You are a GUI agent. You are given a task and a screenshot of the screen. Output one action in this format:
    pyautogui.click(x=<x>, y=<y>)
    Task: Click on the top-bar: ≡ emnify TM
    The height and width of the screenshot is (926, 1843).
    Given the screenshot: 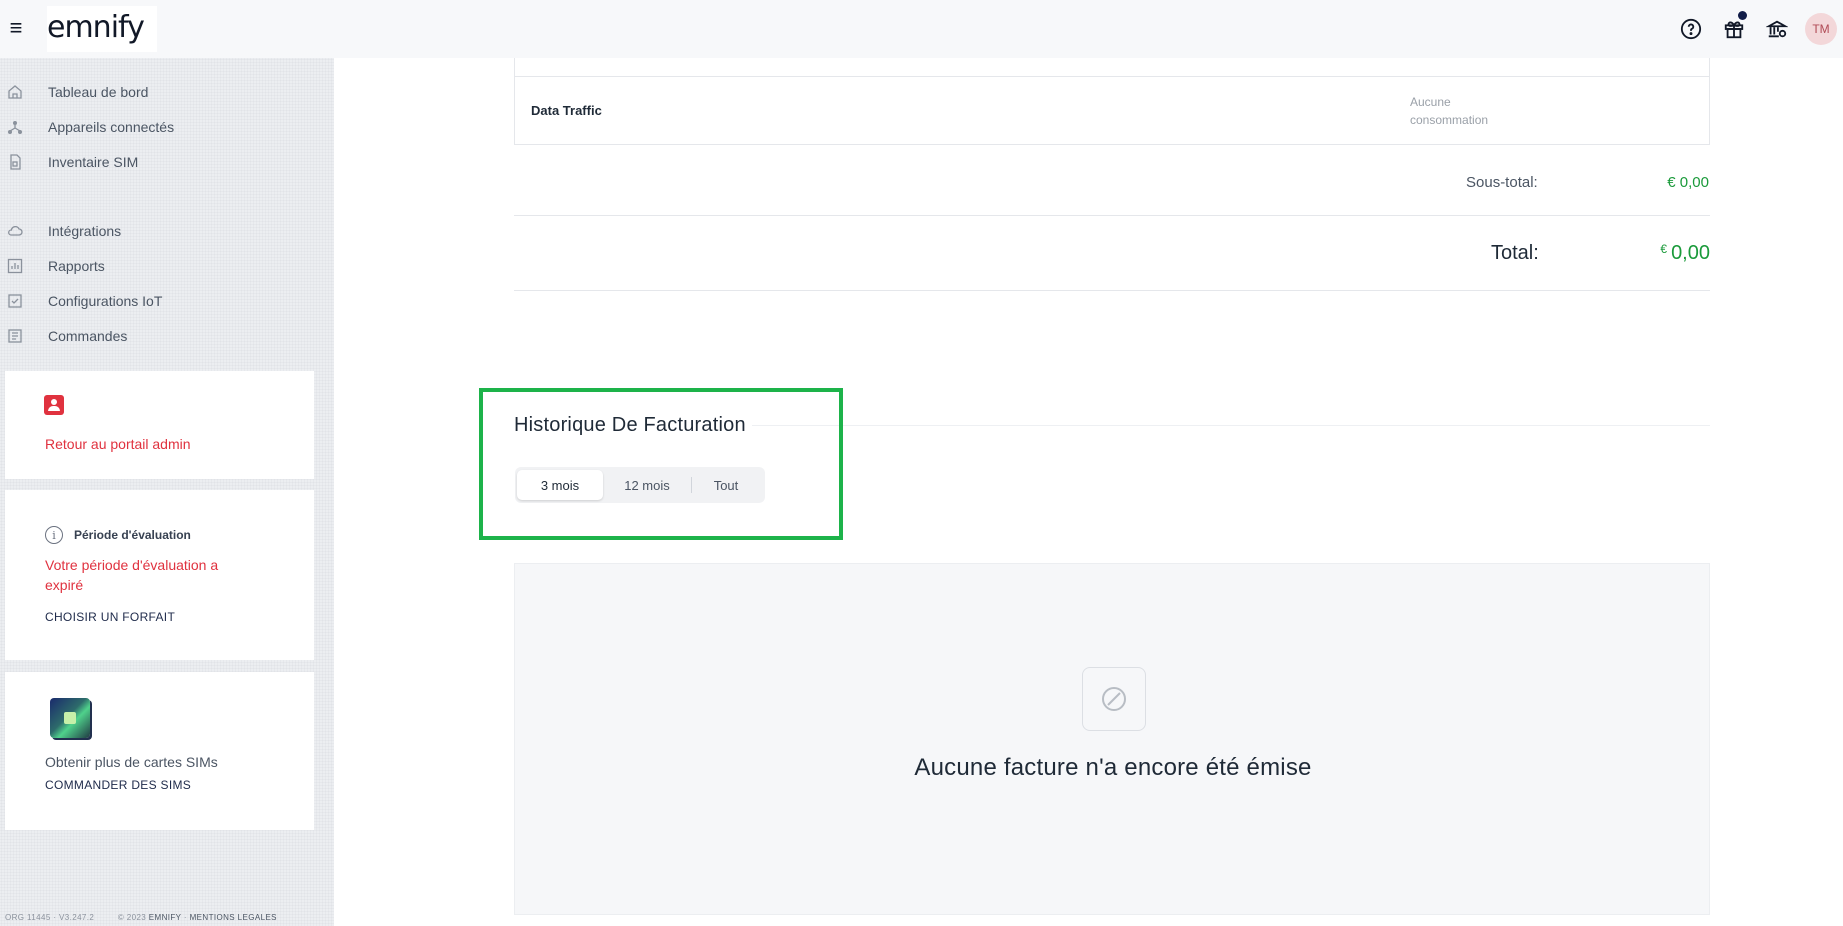 What is the action you would take?
    pyautogui.click(x=921, y=29)
    